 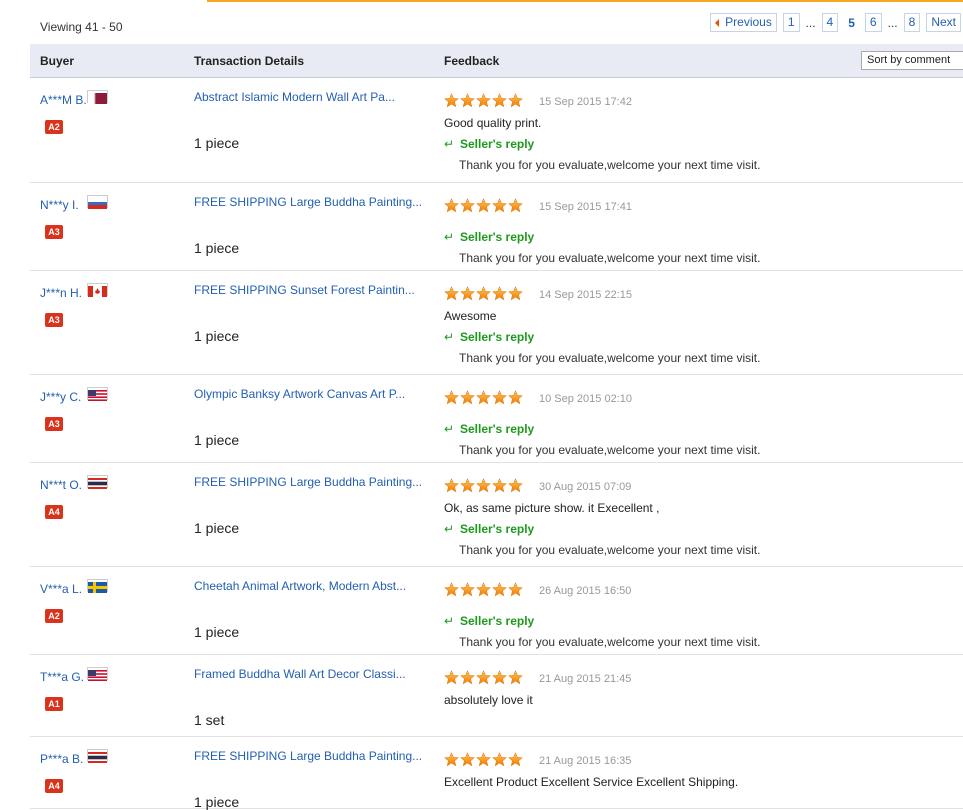 I want to click on feedback-date: 15 Sep 2015 17:41, so click(x=585, y=207).